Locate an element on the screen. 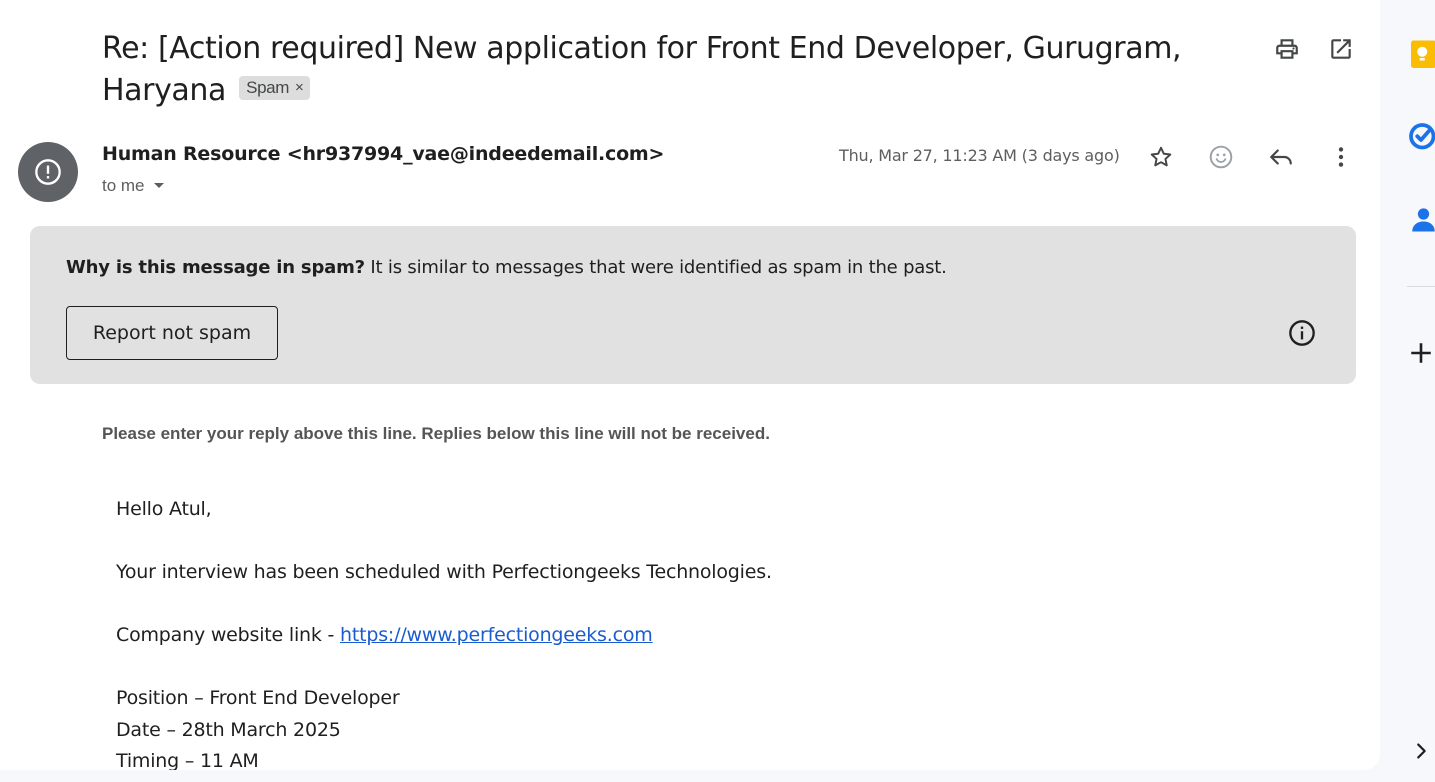 The height and width of the screenshot is (782, 1435). contacts-icon is located at coordinates (1419, 219).